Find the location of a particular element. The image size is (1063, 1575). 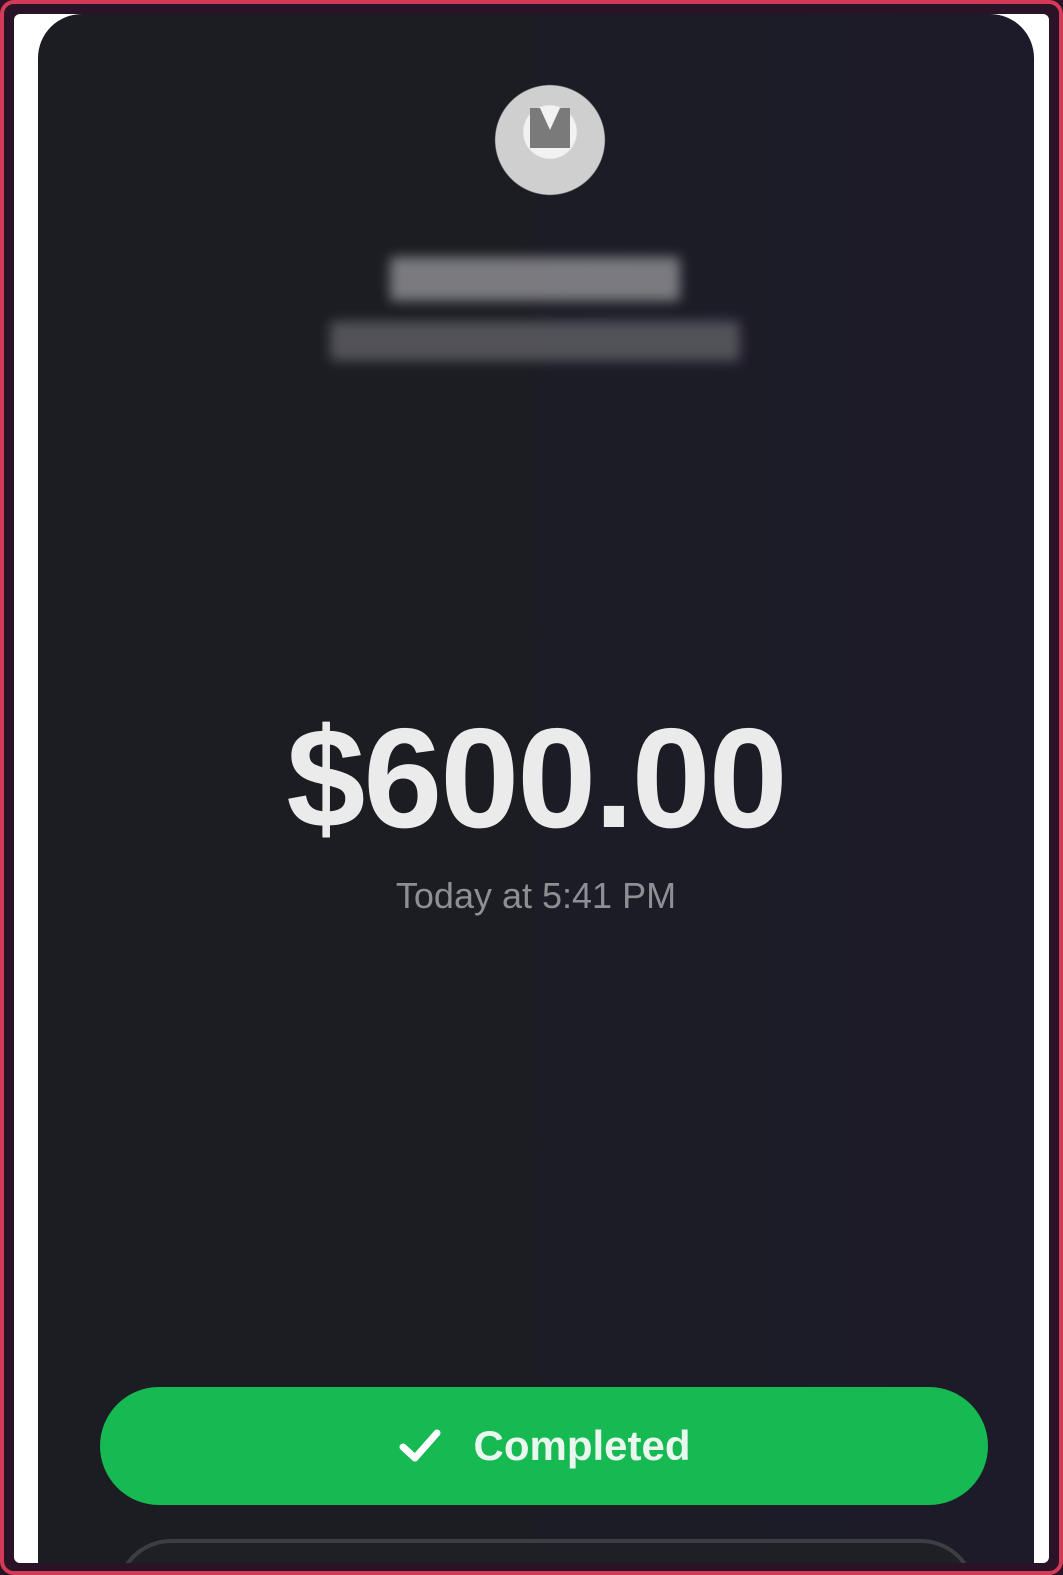

secondary-action-button is located at coordinates (546, 1551).